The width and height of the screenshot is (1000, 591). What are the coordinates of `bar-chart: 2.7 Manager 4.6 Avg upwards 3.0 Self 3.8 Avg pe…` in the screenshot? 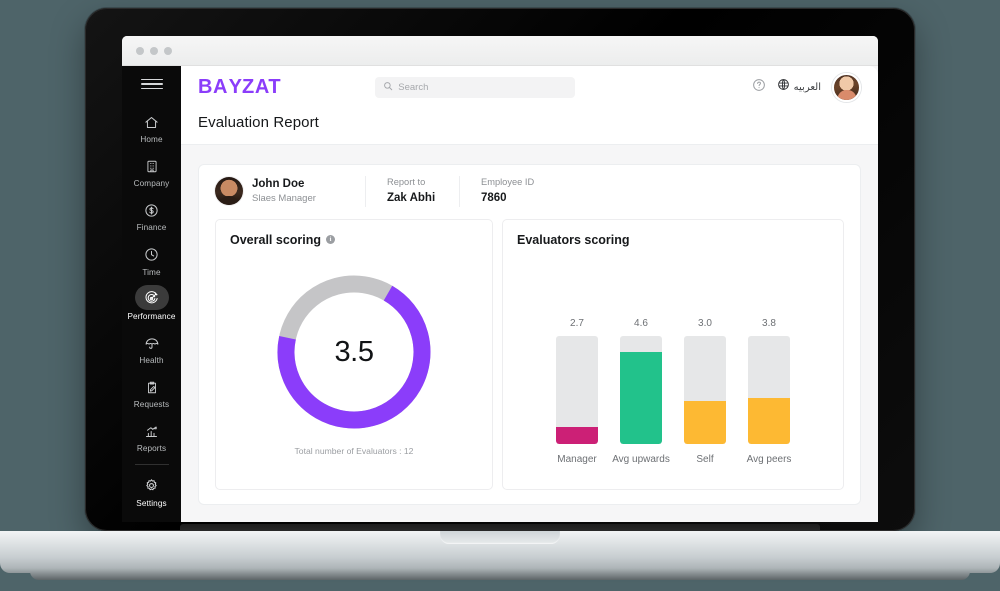 It's located at (673, 391).